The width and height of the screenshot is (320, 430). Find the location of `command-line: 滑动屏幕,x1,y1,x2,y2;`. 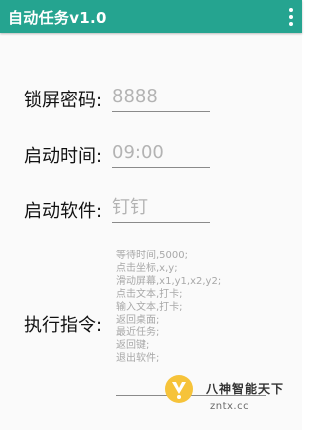

command-line: 滑动屏幕,x1,y1,x2,y2; is located at coordinates (169, 281).